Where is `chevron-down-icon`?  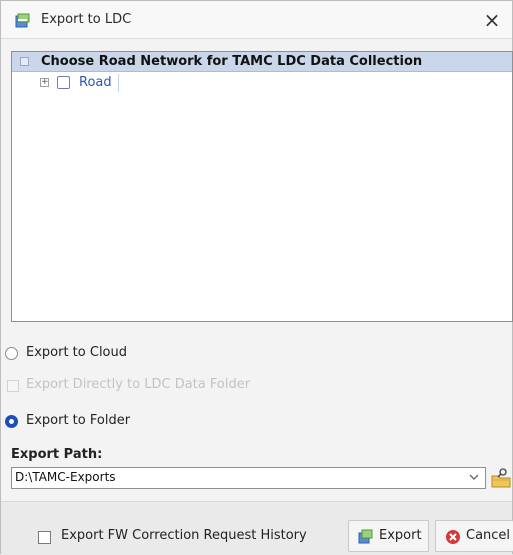
chevron-down-icon is located at coordinates (474, 478).